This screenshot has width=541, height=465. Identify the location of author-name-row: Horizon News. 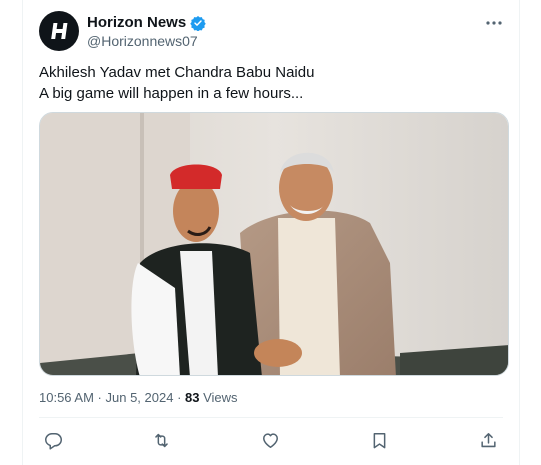
(146, 22).